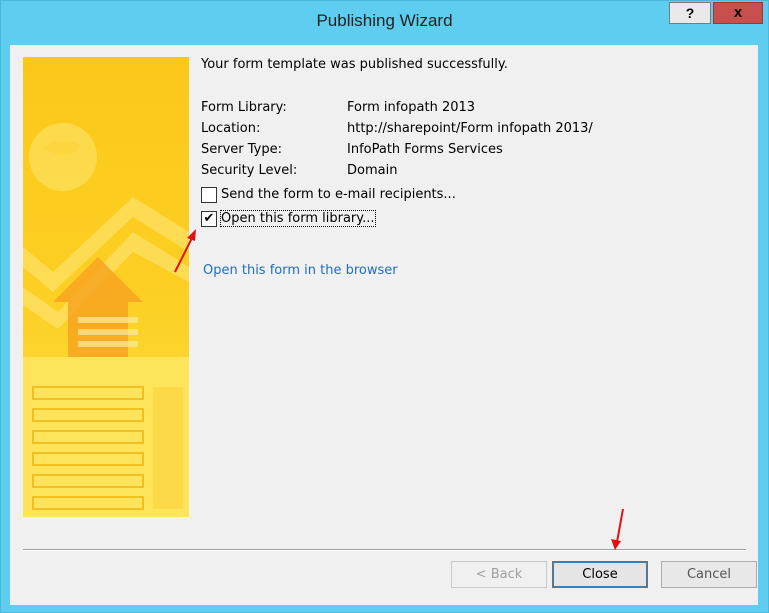  What do you see at coordinates (738, 13) in the screenshot?
I see `window-close-button: x` at bounding box center [738, 13].